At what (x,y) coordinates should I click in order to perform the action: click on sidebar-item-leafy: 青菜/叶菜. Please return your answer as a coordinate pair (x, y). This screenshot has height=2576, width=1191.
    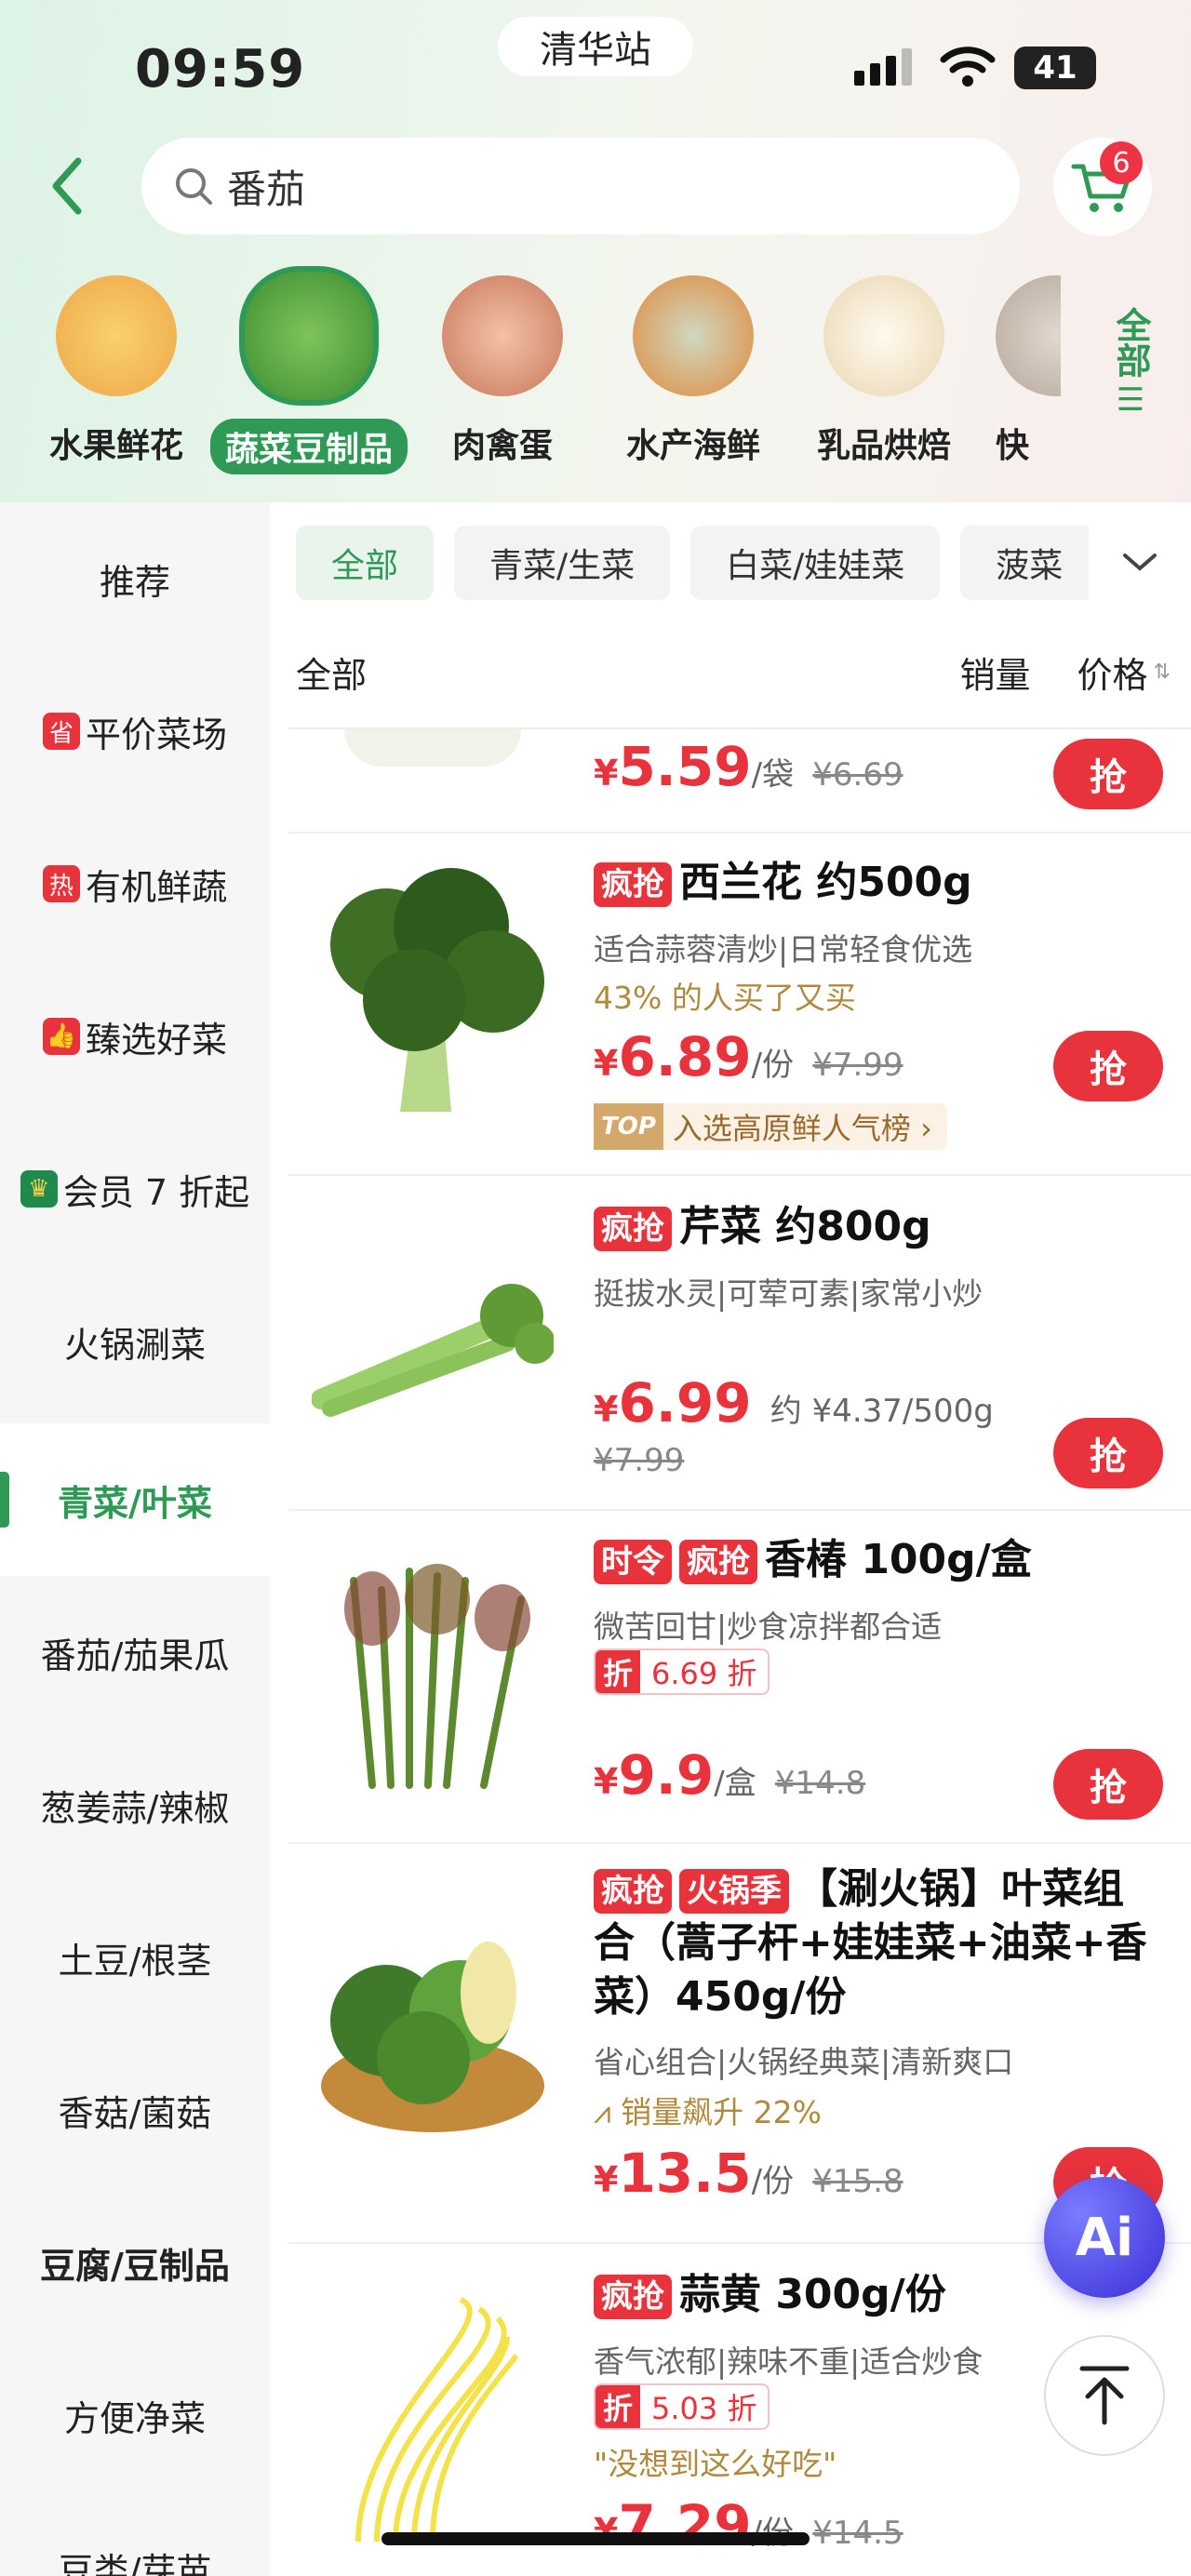
    Looking at the image, I should click on (135, 1499).